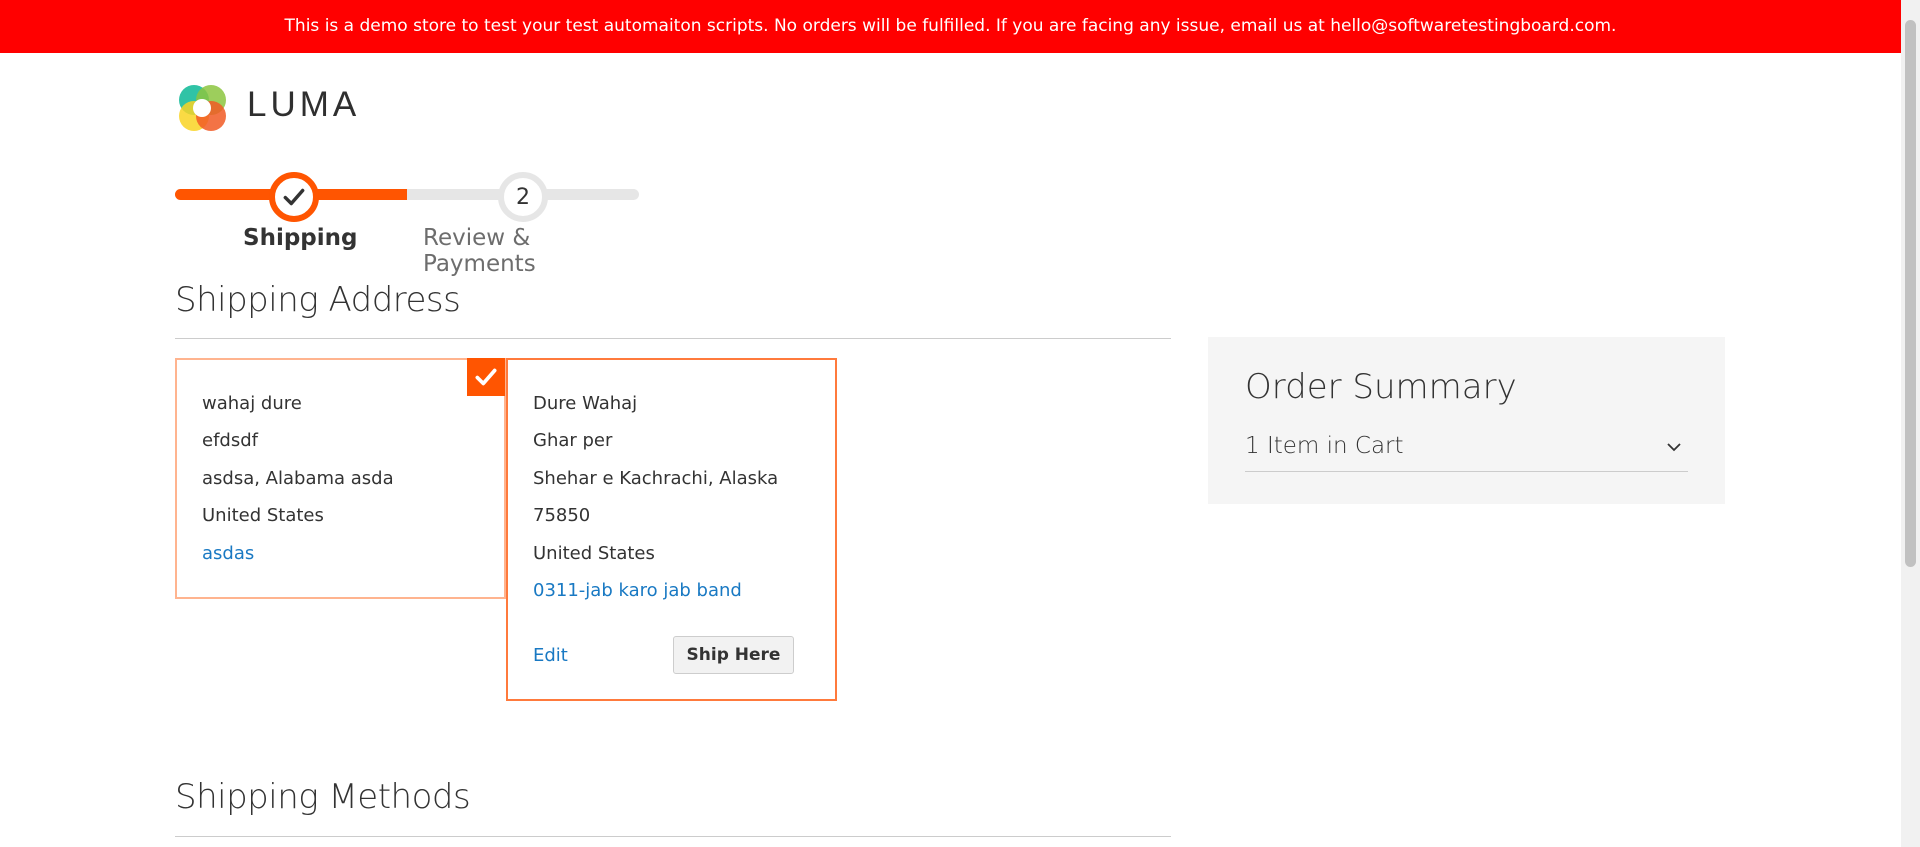 The width and height of the screenshot is (1920, 847). What do you see at coordinates (1324, 446) in the screenshot?
I see `items-in-cart-label: 1 Item in Cart` at bounding box center [1324, 446].